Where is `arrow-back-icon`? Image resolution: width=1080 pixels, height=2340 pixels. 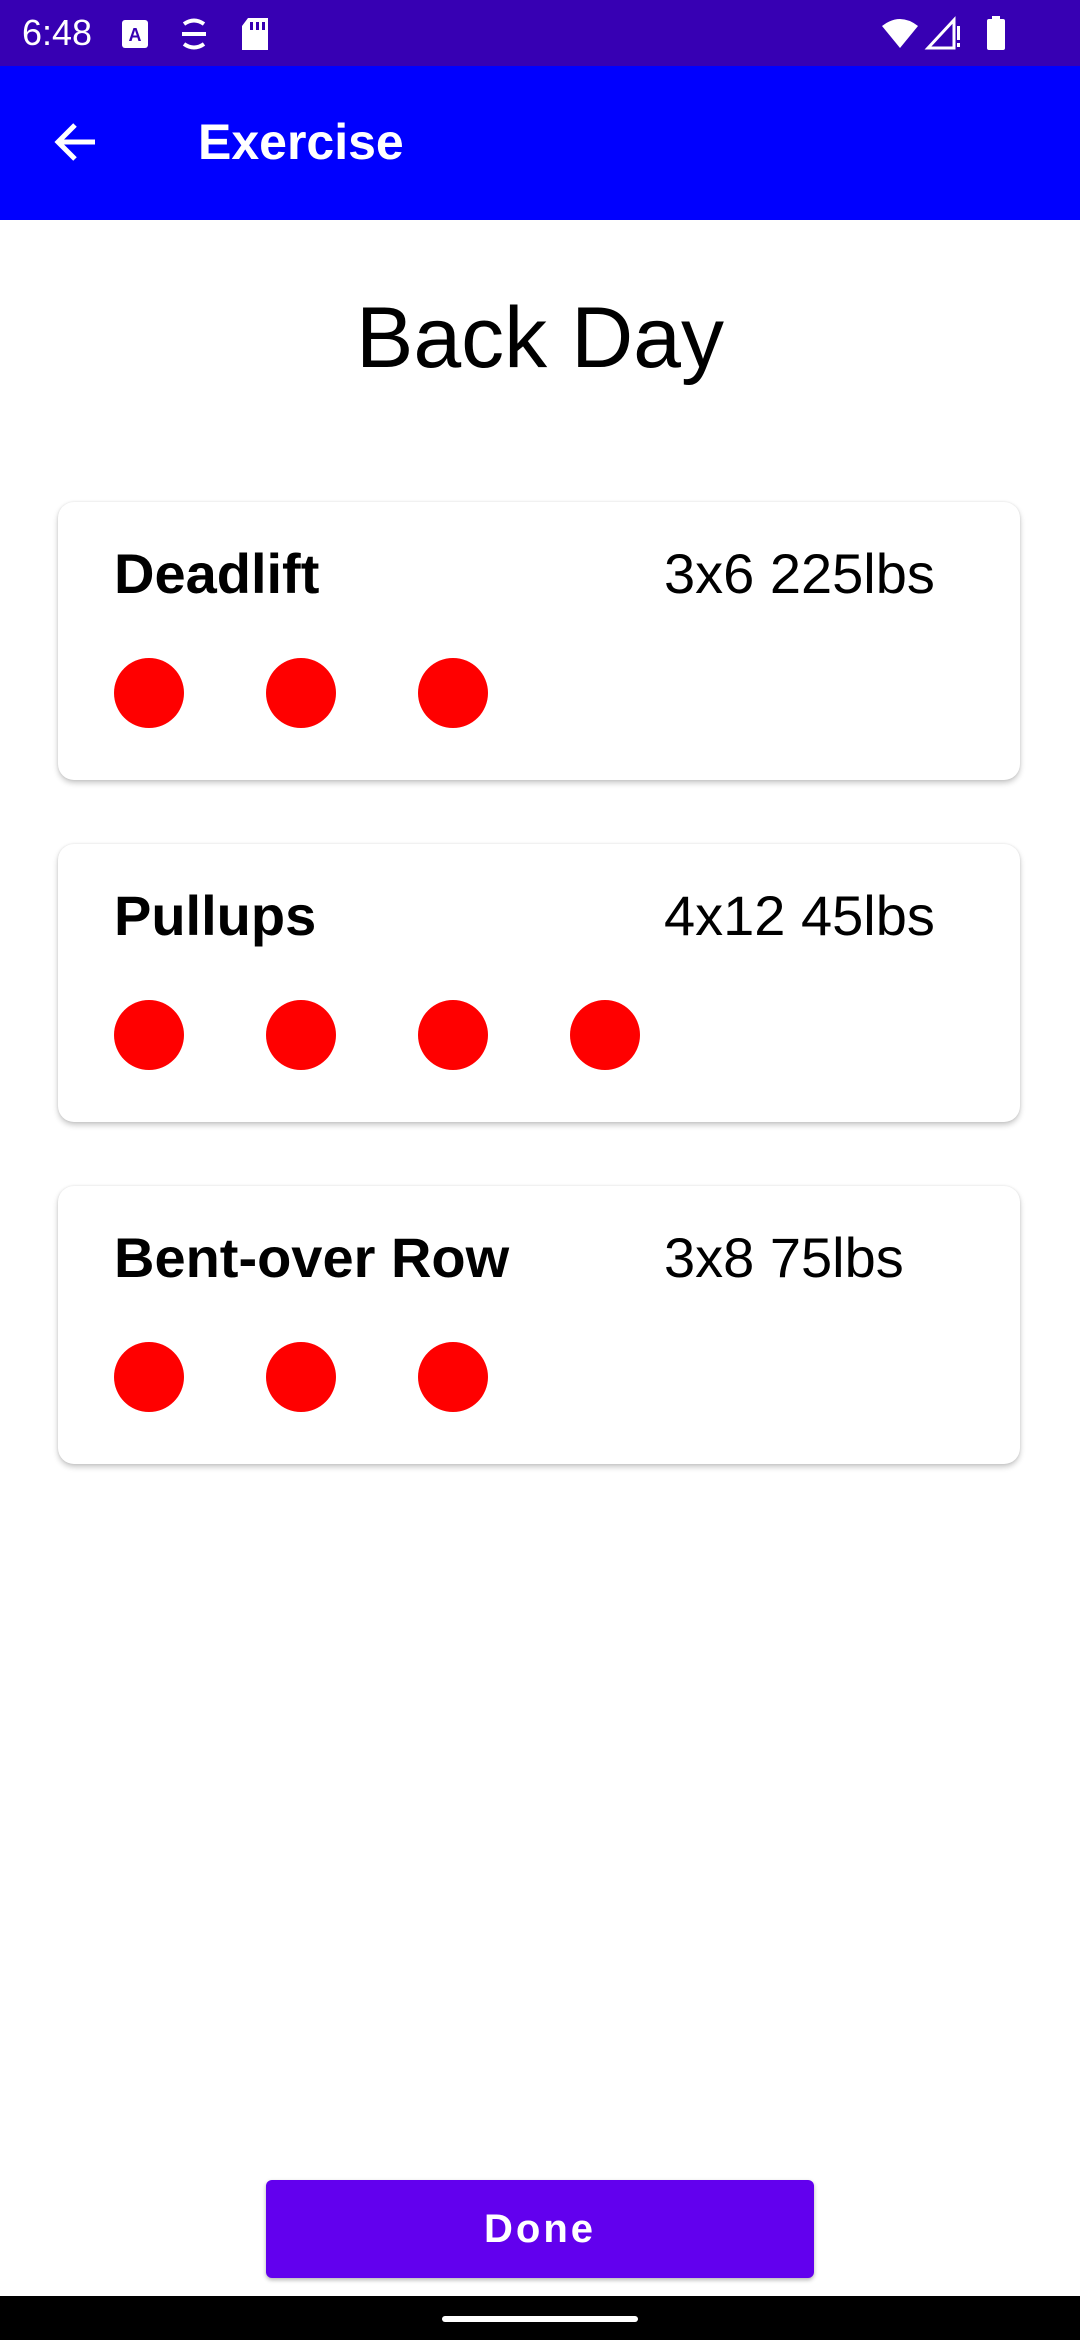 arrow-back-icon is located at coordinates (76, 144).